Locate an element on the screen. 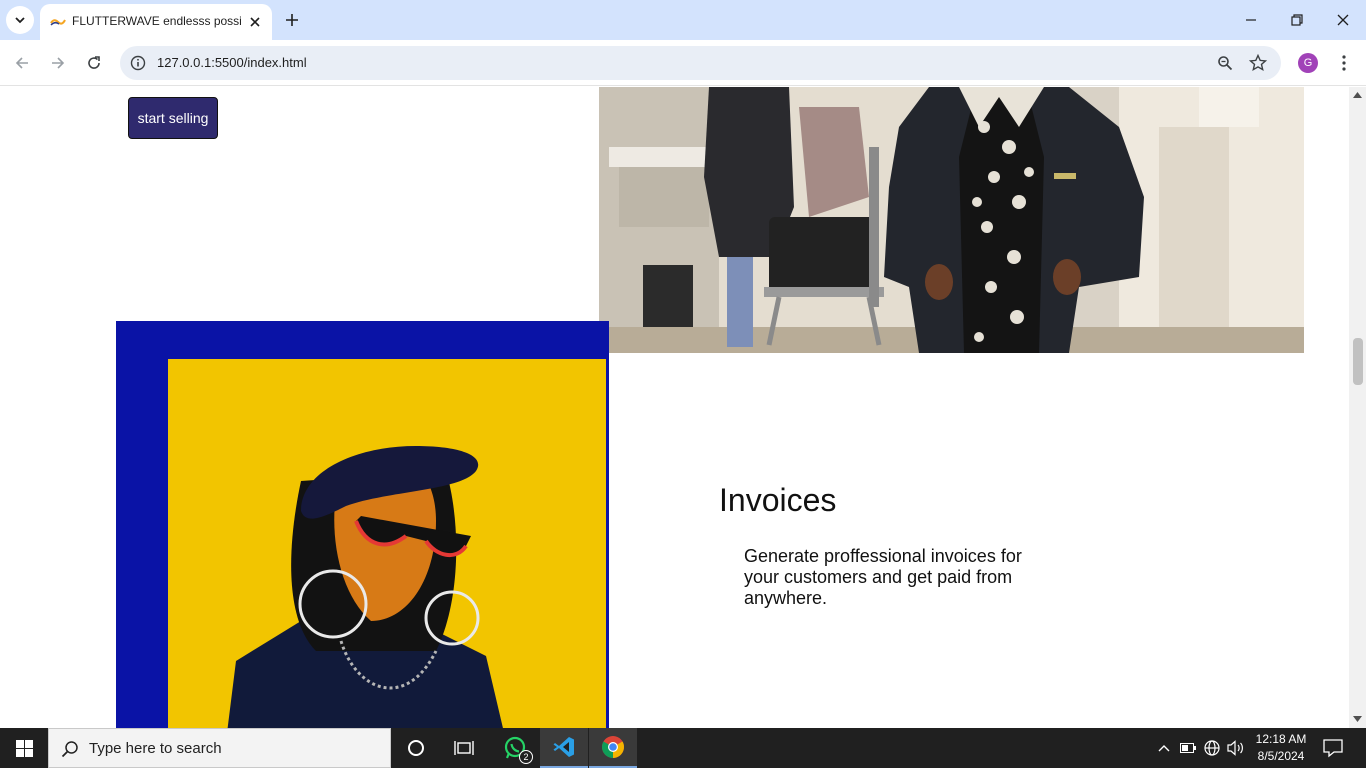 The image size is (1366, 768). battery-icon is located at coordinates (1188, 748).